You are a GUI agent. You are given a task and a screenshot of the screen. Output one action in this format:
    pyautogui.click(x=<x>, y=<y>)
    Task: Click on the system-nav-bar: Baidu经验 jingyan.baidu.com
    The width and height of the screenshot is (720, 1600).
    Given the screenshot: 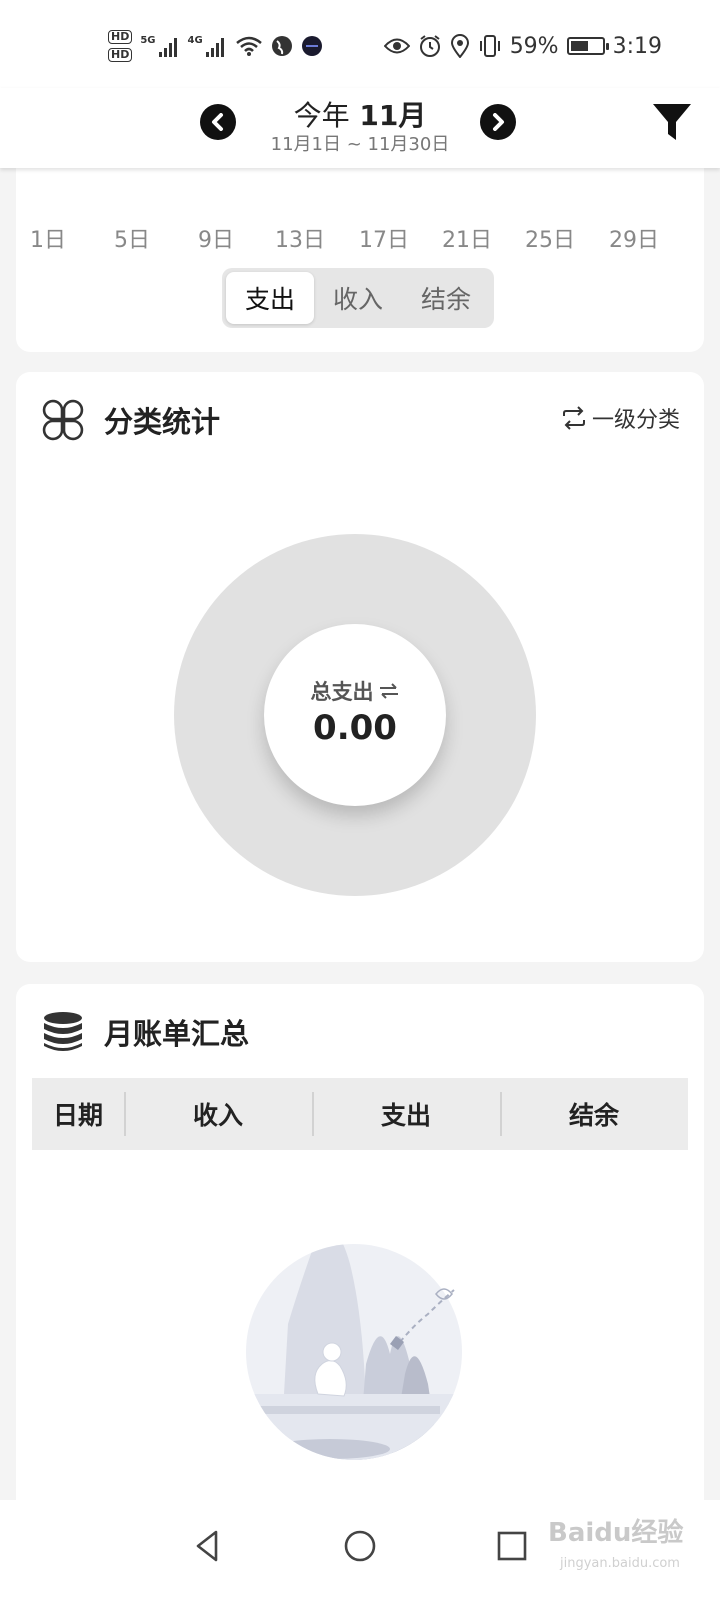 What is the action you would take?
    pyautogui.click(x=360, y=1550)
    